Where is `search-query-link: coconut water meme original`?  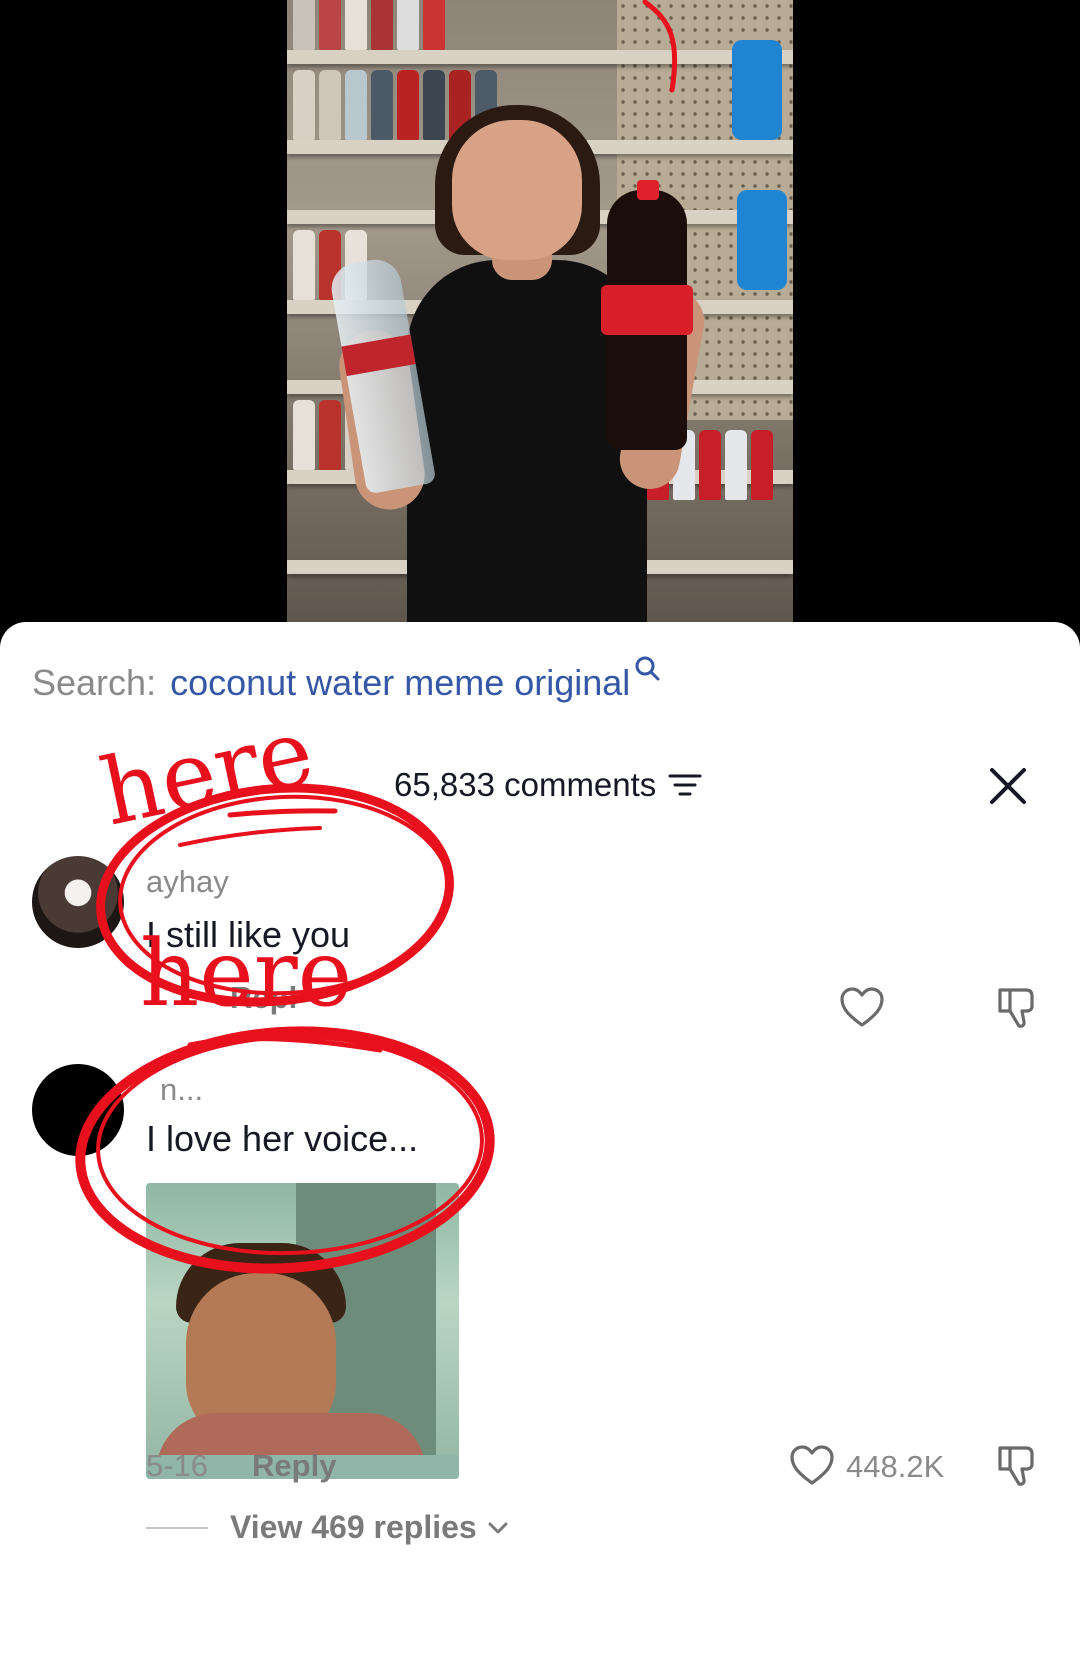 search-query-link: coconut water meme original is located at coordinates (400, 683).